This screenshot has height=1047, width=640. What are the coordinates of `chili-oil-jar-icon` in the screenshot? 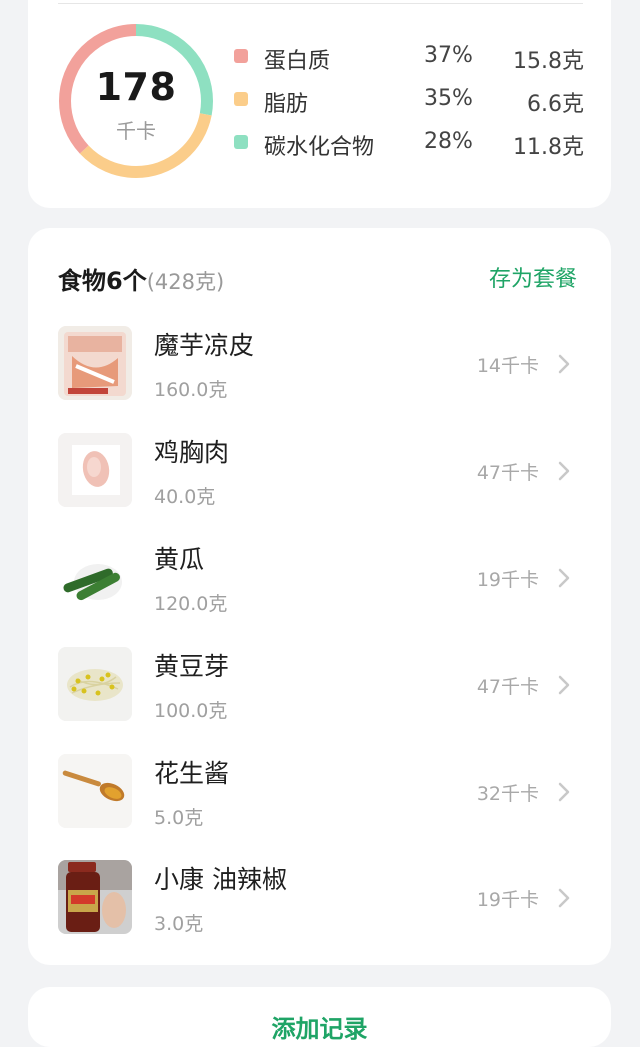 It's located at (95, 897).